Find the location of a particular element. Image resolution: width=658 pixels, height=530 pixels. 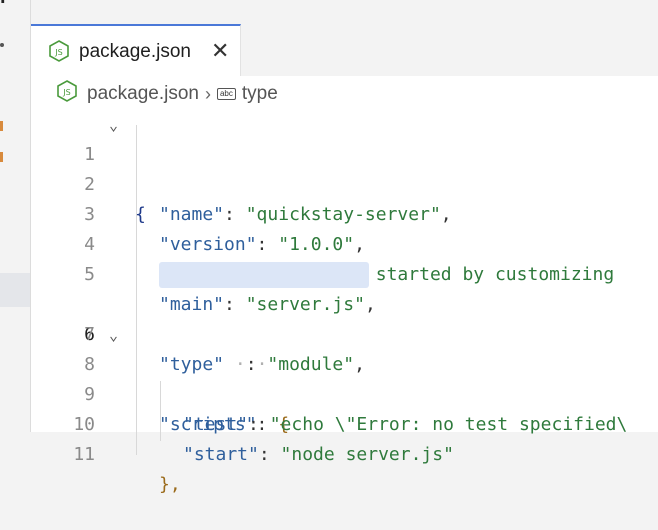

sidebar-title-fragment: r is located at coordinates (4, 4).